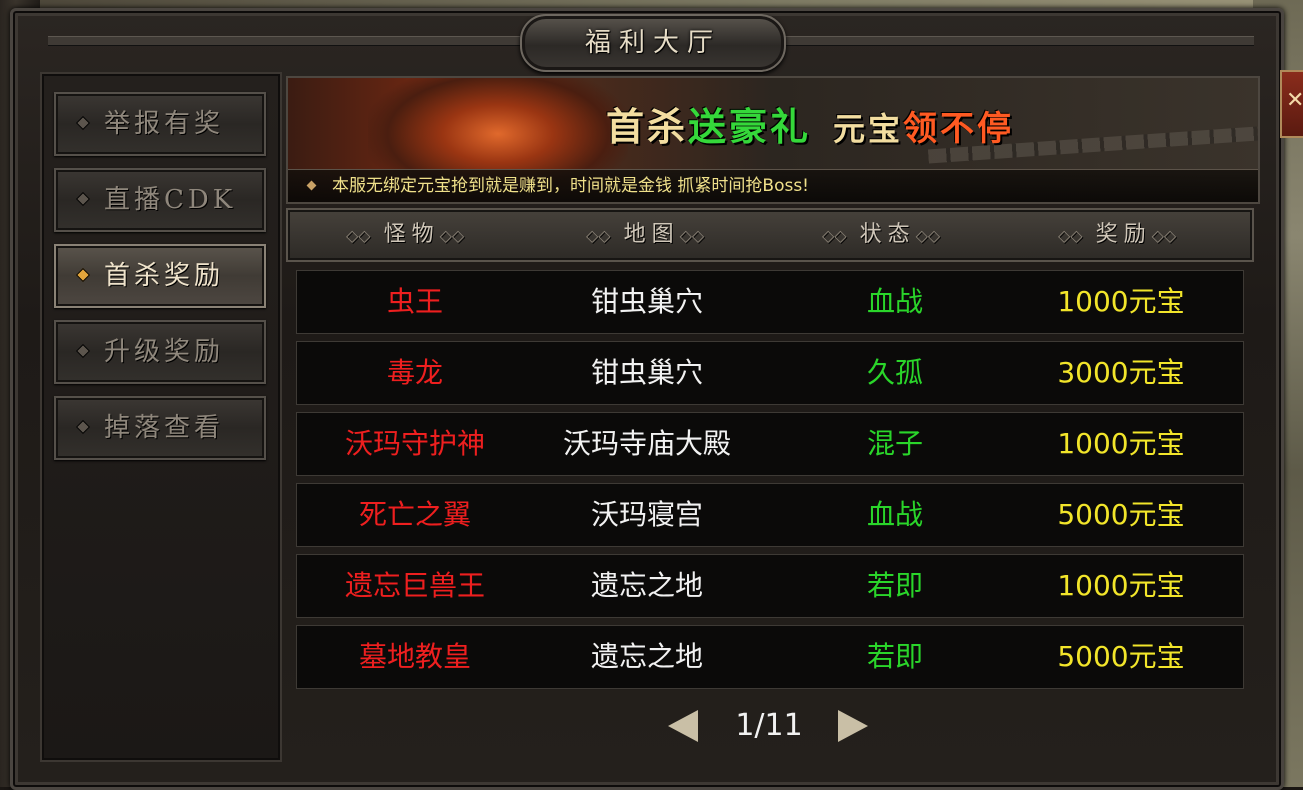 The image size is (1303, 790). I want to click on ticker-text: 本服无绑定元宝抢到就是赚到，时间就是金钱 抓紧时间抢Boss!, so click(570, 186).